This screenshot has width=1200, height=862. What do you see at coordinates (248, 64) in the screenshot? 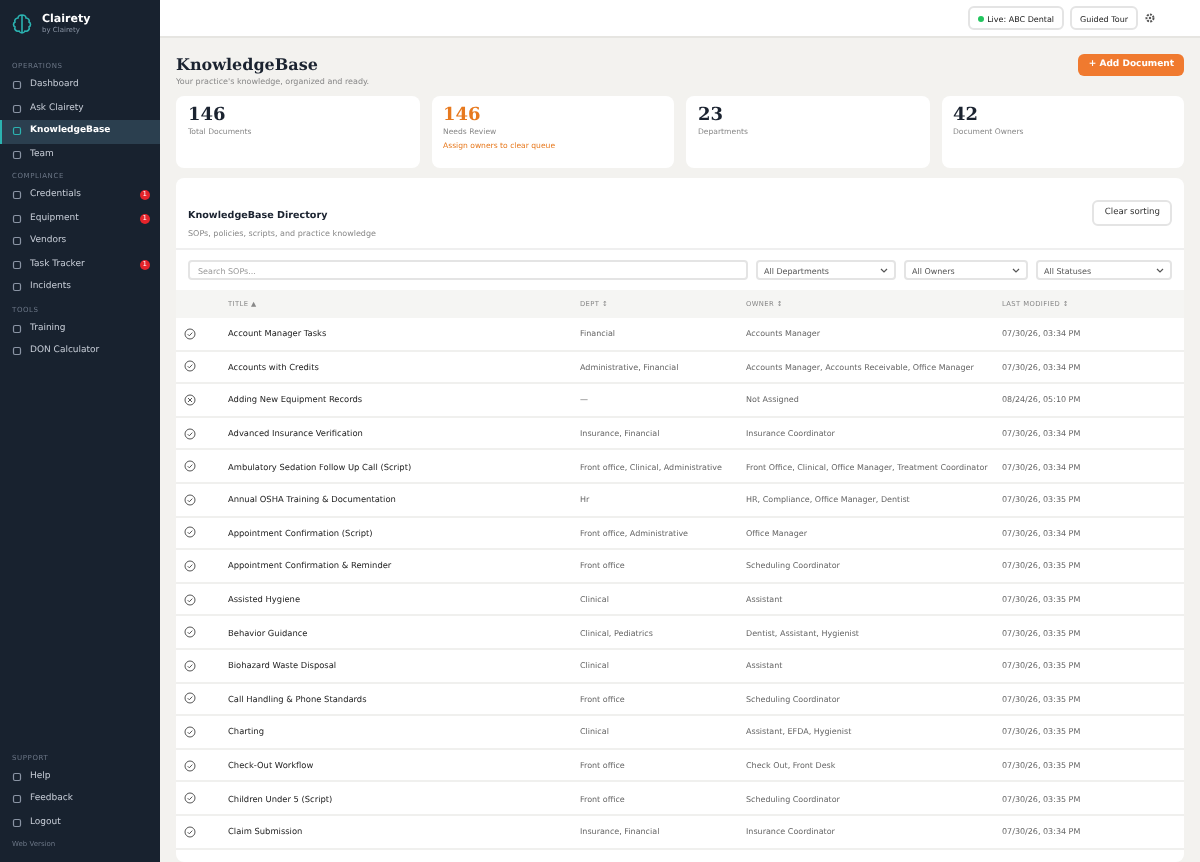
I see `page-title: KnowledgeBase` at bounding box center [248, 64].